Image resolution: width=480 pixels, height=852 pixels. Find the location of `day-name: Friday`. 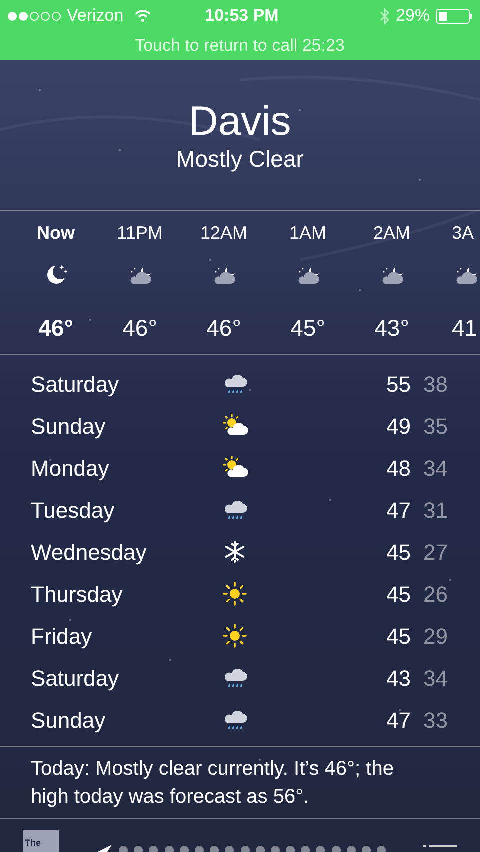

day-name: Friday is located at coordinates (62, 636).